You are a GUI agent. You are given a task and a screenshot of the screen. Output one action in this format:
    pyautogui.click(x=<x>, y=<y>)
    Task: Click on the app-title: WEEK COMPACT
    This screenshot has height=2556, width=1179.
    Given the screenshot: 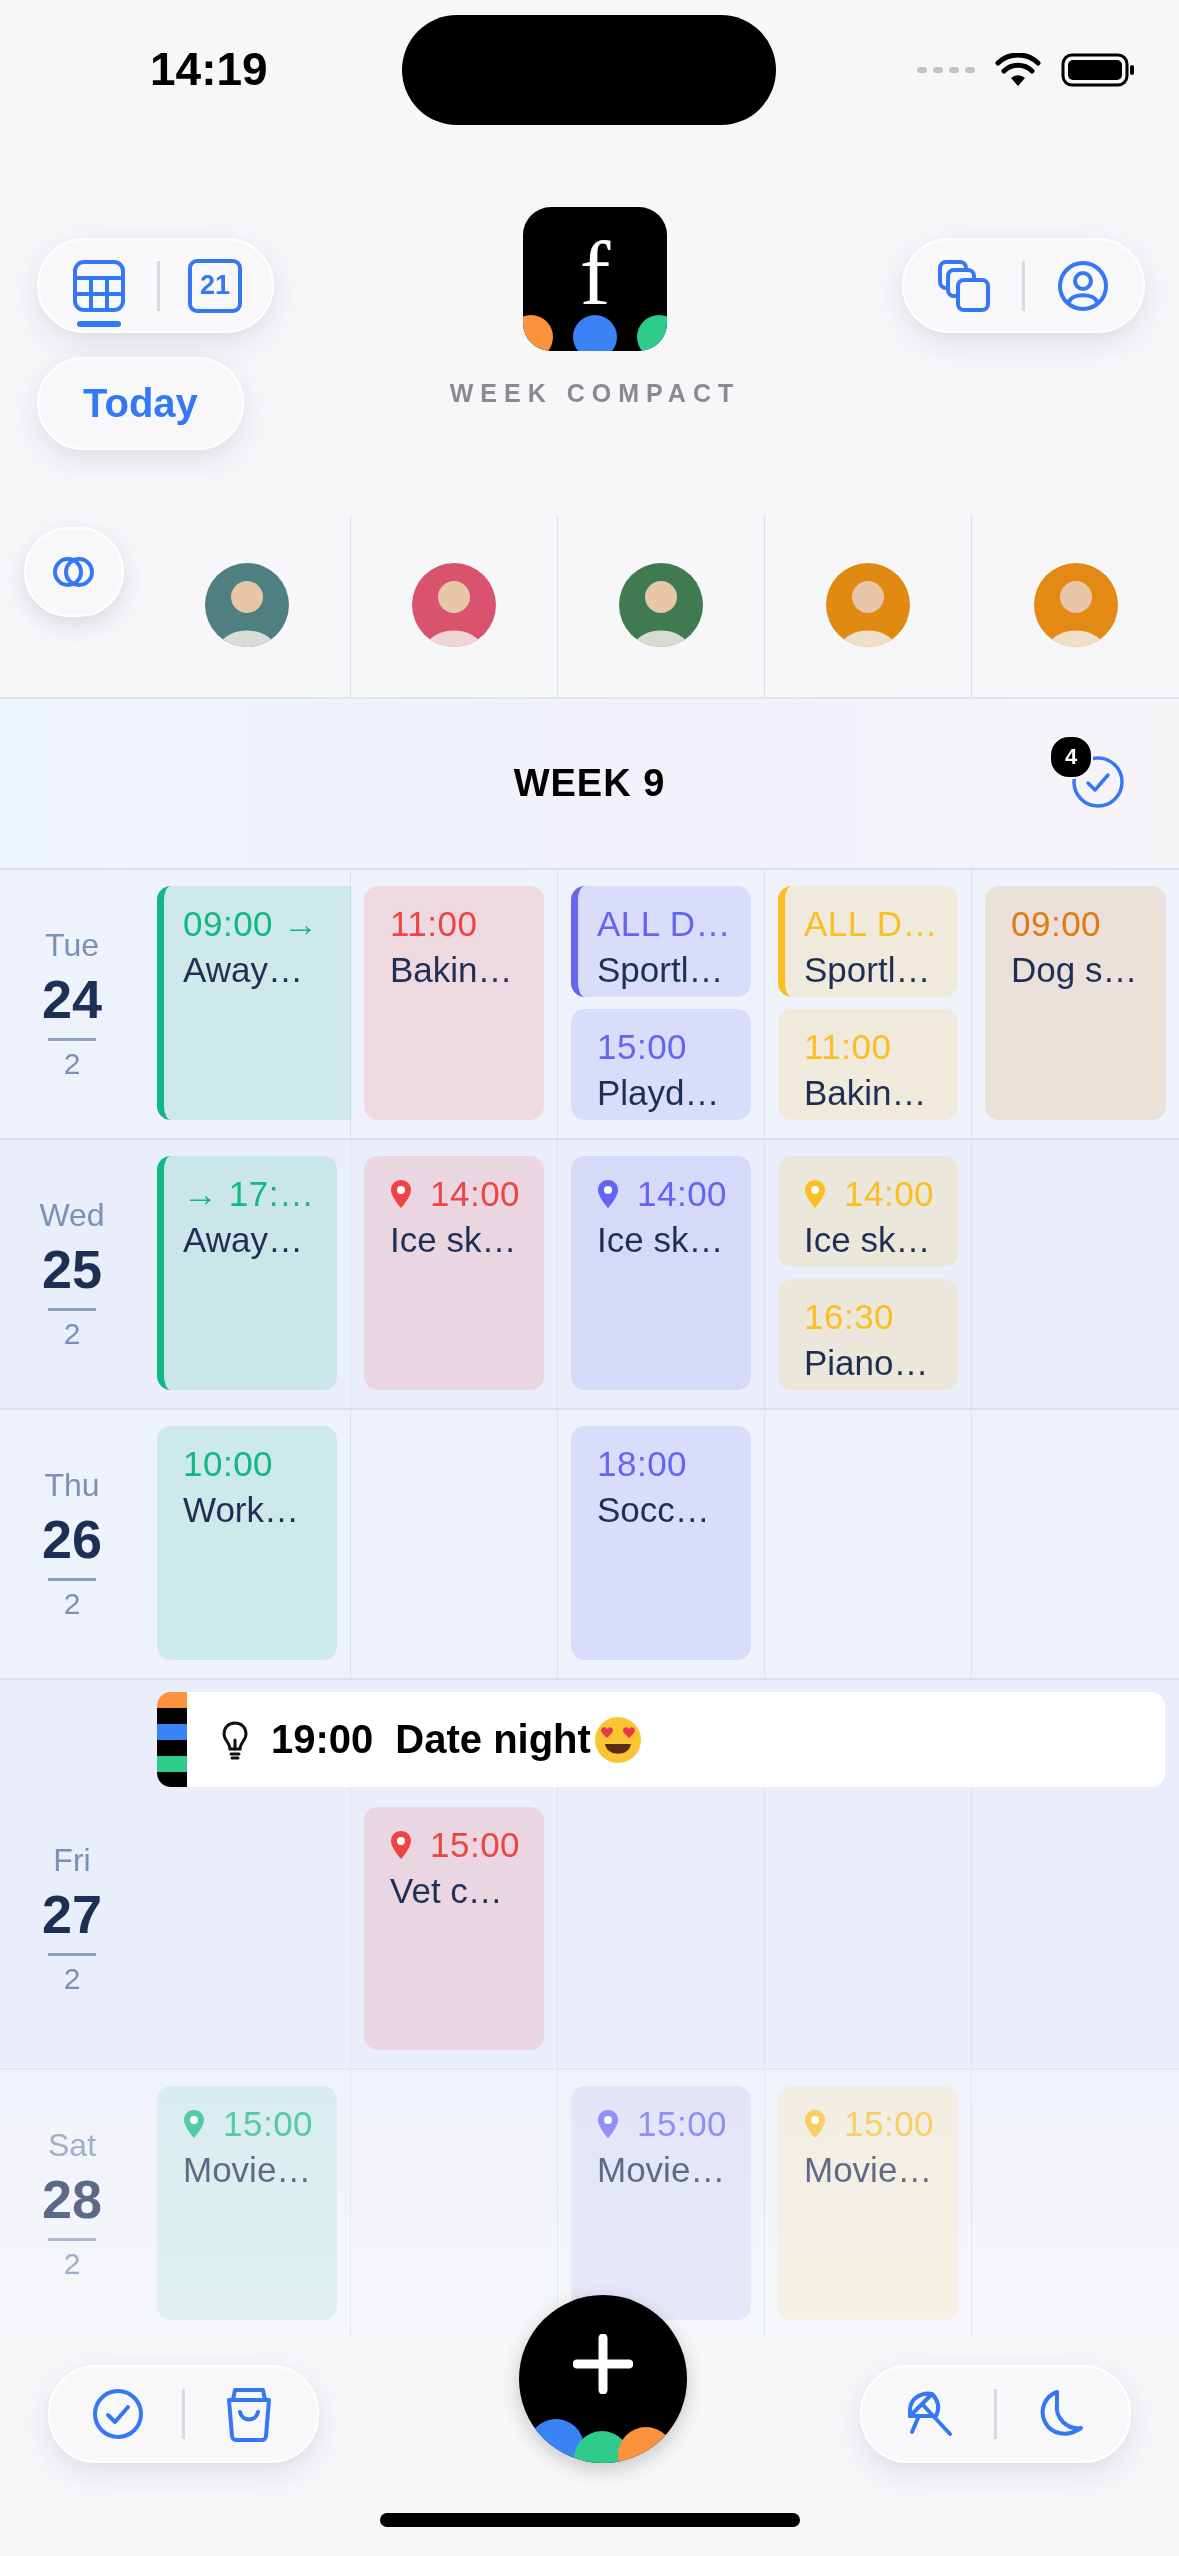 What is the action you would take?
    pyautogui.click(x=595, y=393)
    